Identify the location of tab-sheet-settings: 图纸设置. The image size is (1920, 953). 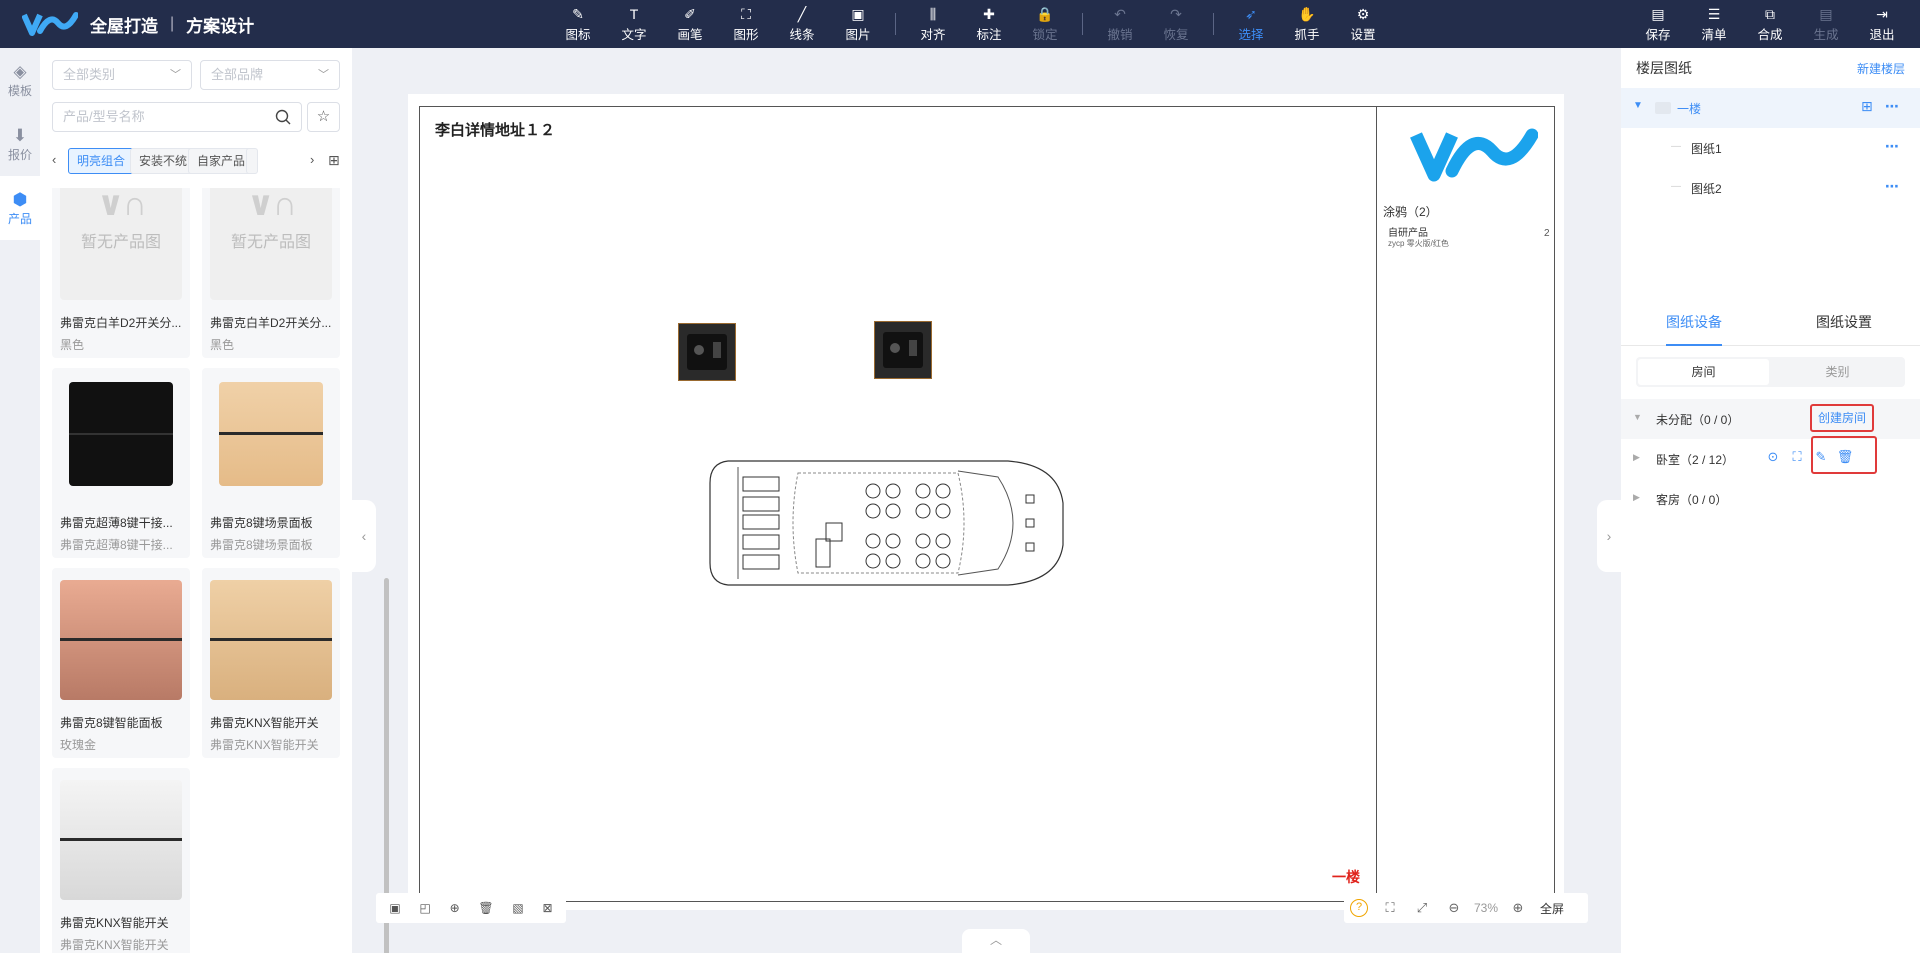
(1844, 324).